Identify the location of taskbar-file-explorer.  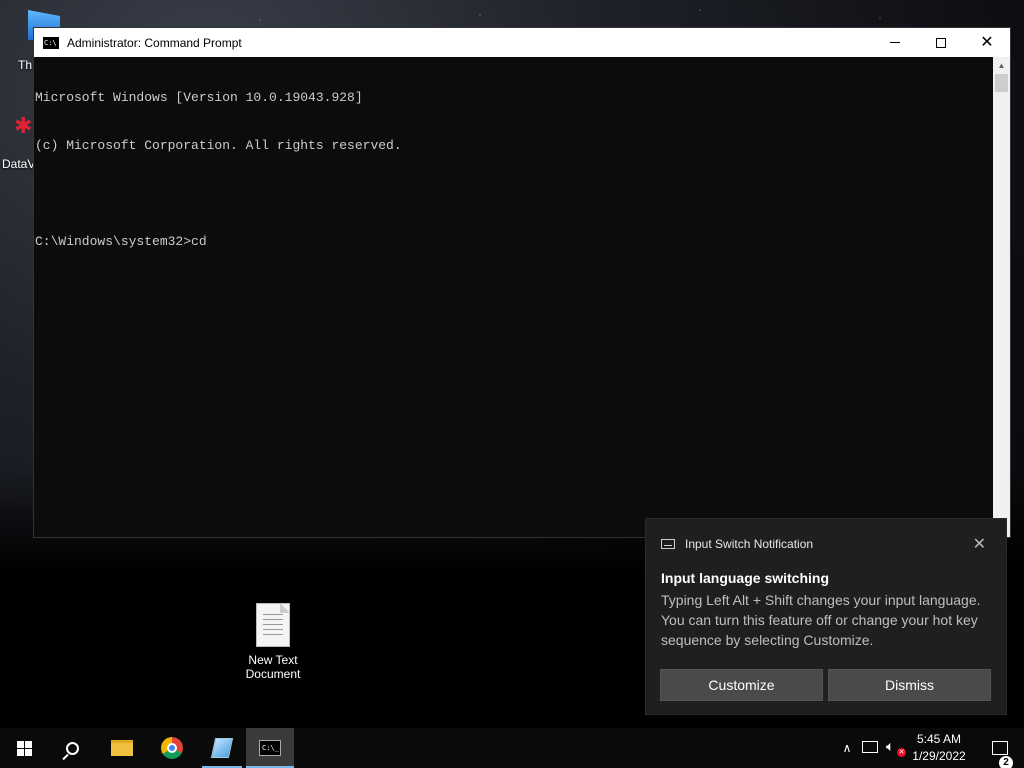
(122, 748).